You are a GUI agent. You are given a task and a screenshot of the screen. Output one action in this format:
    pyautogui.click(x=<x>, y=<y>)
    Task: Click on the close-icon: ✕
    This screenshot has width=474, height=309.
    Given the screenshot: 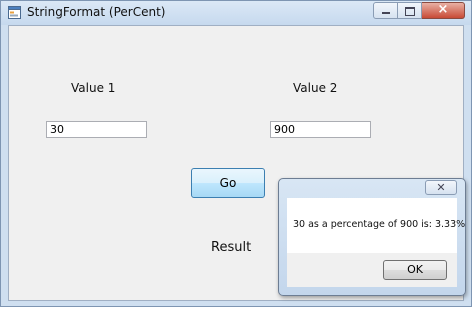 What is the action you would take?
    pyautogui.click(x=441, y=187)
    